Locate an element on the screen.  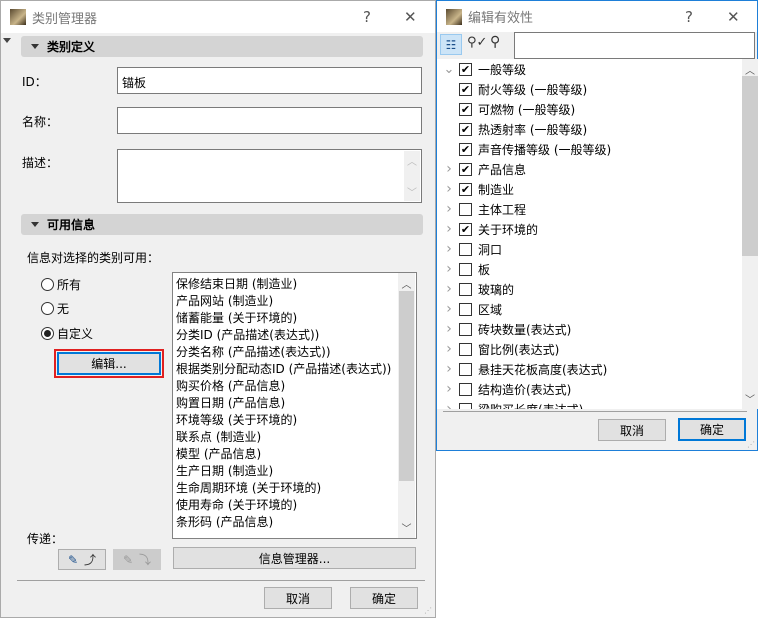
list-item: 购置日期 (产品信息) is located at coordinates (296, 403).